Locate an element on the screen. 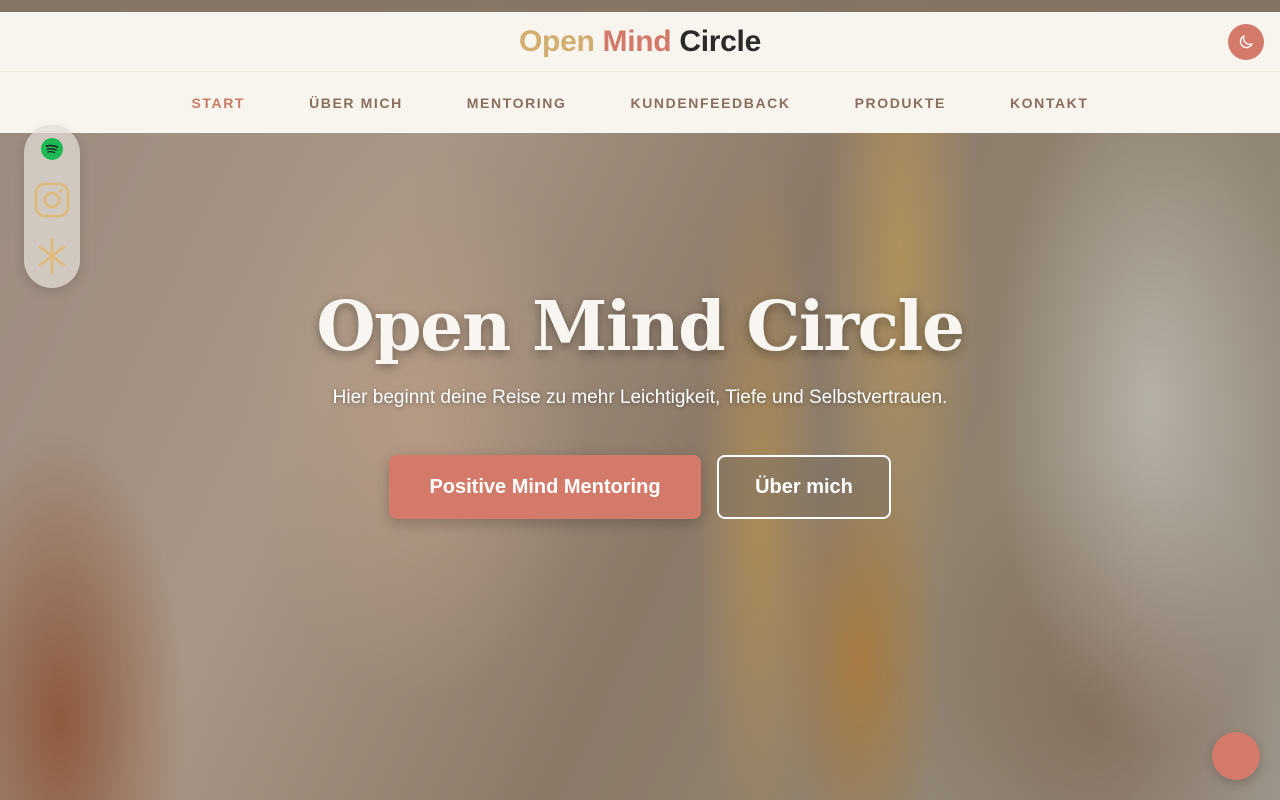  moon-icon is located at coordinates (1246, 42).